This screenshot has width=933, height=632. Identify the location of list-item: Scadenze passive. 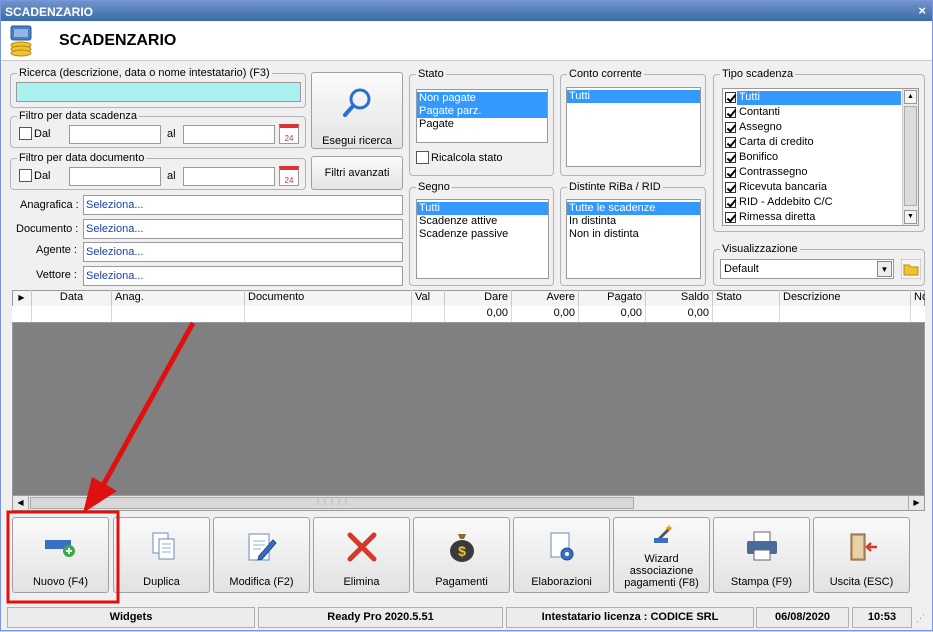
(482, 234).